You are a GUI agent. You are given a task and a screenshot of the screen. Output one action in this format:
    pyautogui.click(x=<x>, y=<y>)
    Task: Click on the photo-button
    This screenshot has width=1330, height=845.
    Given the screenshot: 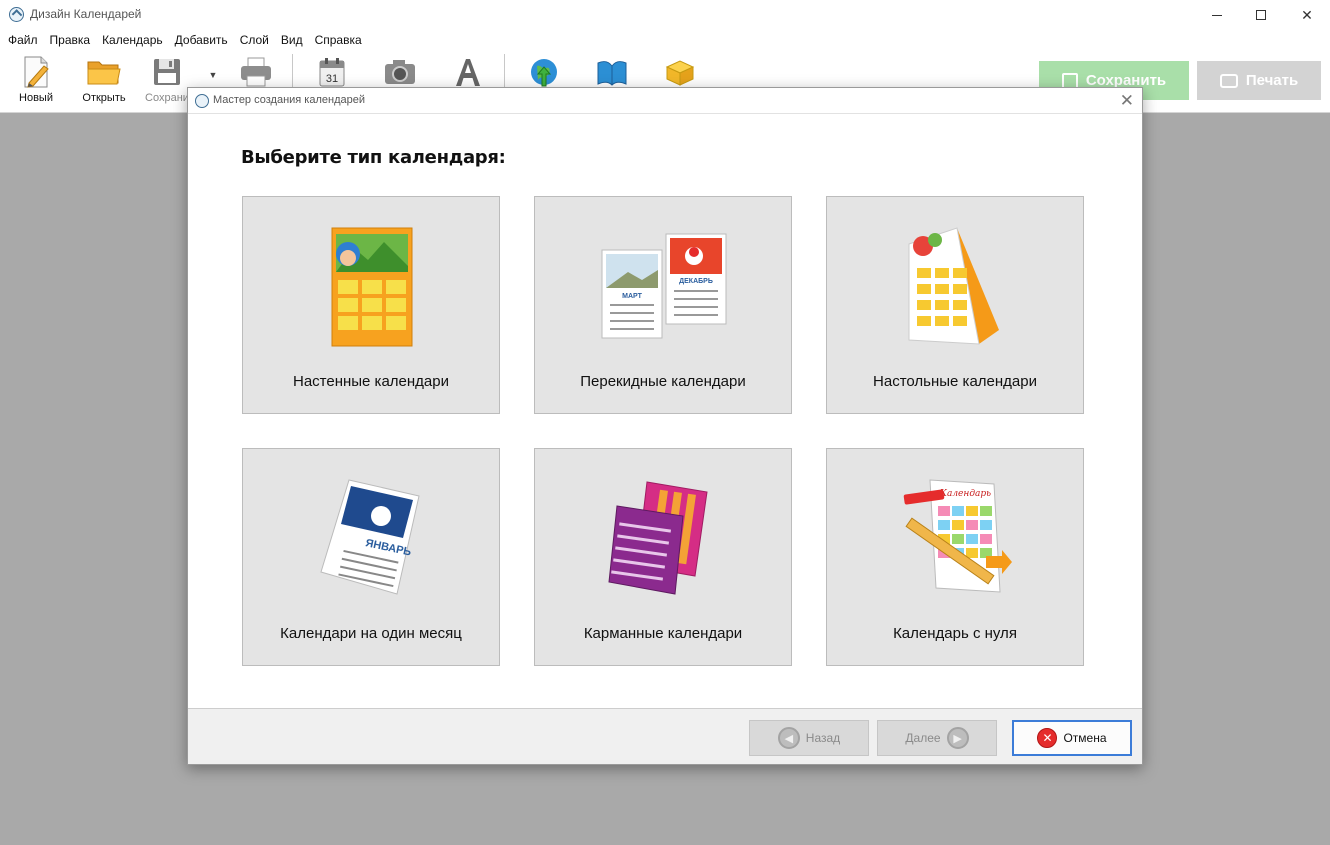 What is the action you would take?
    pyautogui.click(x=400, y=72)
    